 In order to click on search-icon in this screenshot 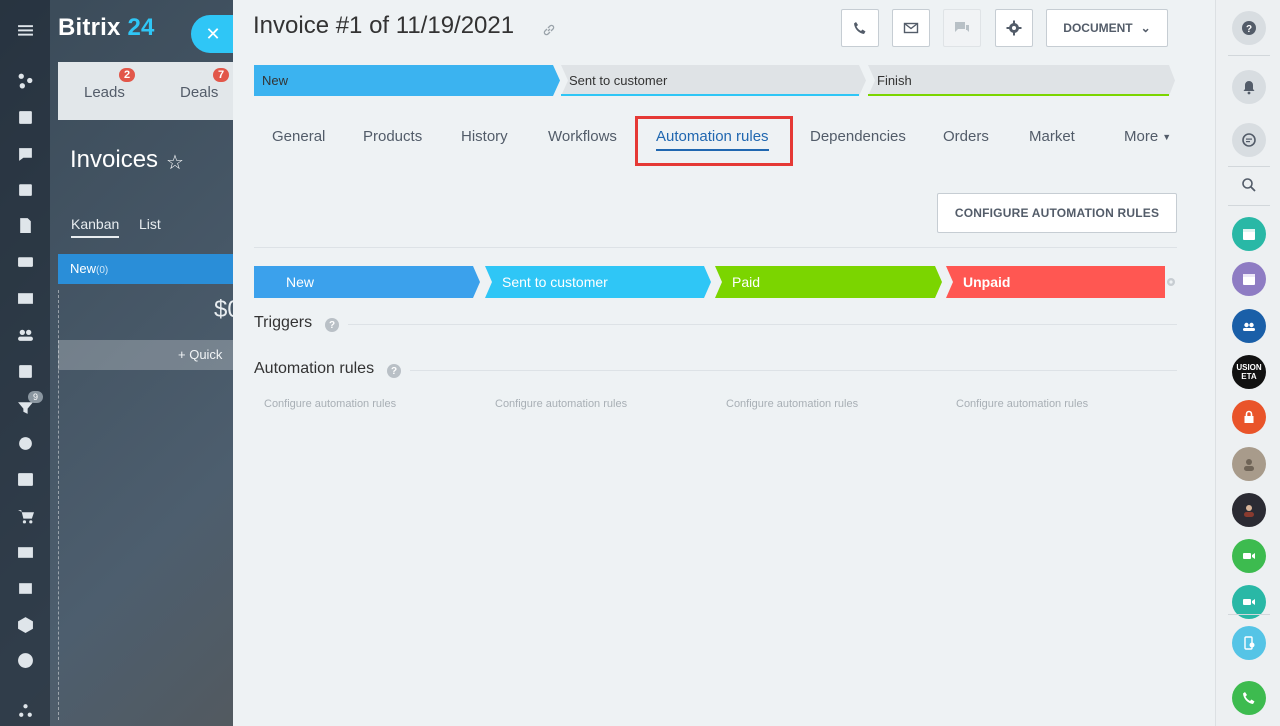, I will do `click(1249, 185)`.